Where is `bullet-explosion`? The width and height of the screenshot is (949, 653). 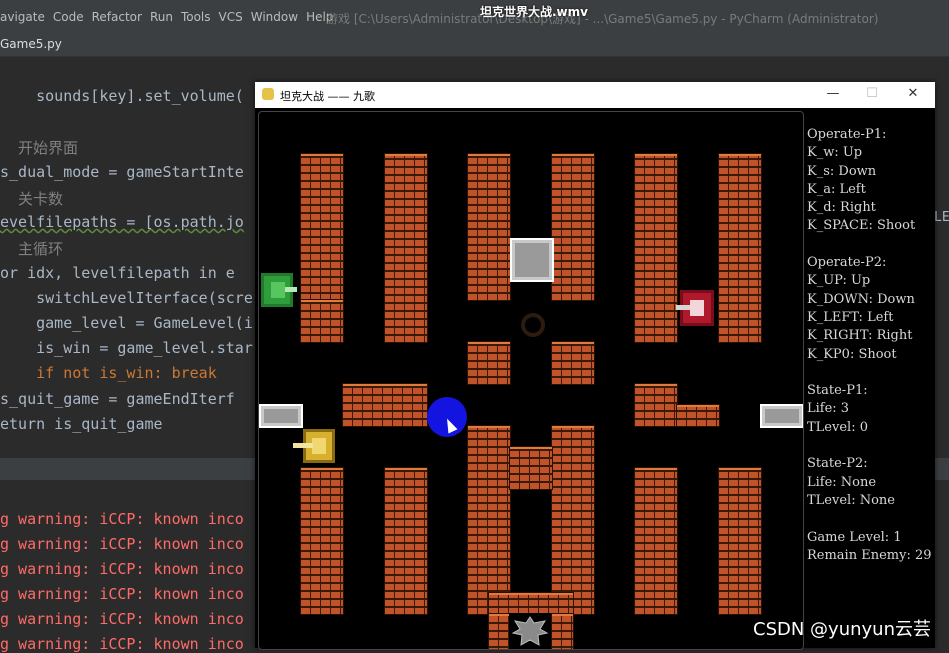
bullet-explosion is located at coordinates (533, 325).